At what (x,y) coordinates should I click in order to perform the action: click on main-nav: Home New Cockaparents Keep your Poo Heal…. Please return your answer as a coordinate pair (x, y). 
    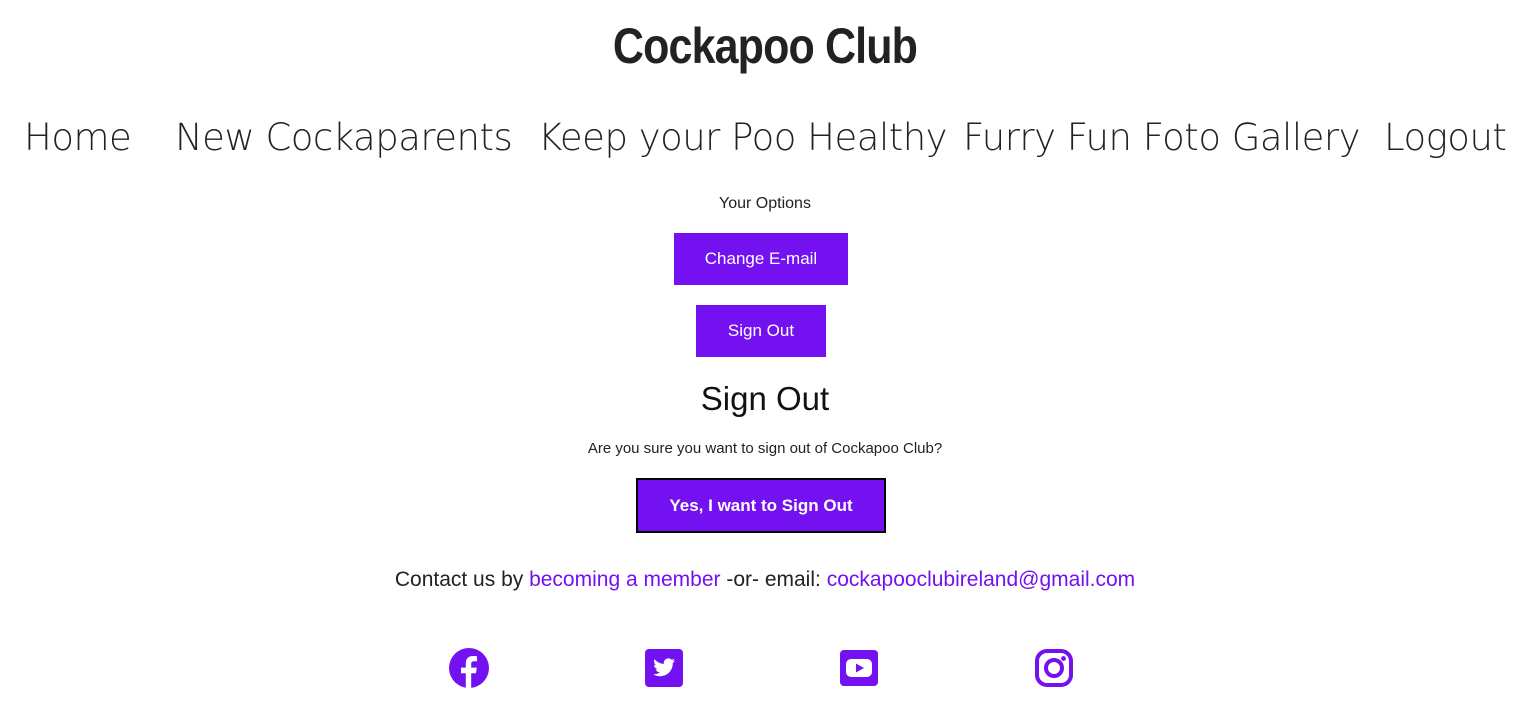
    Looking at the image, I should click on (765, 140).